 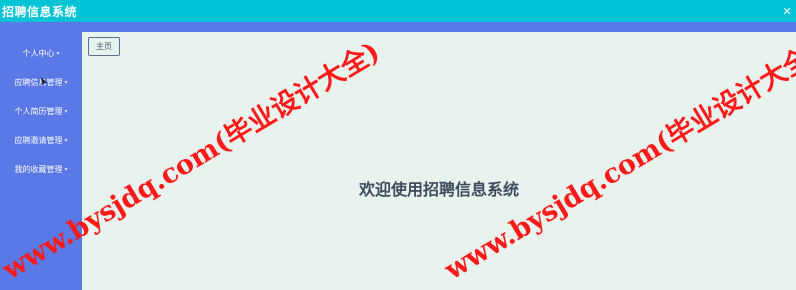 I want to click on close-icon: ✕, so click(x=787, y=11).